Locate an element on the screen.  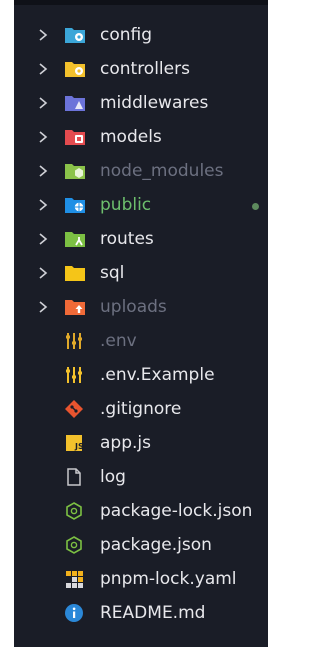
folder-label: controllers is located at coordinates (145, 69).